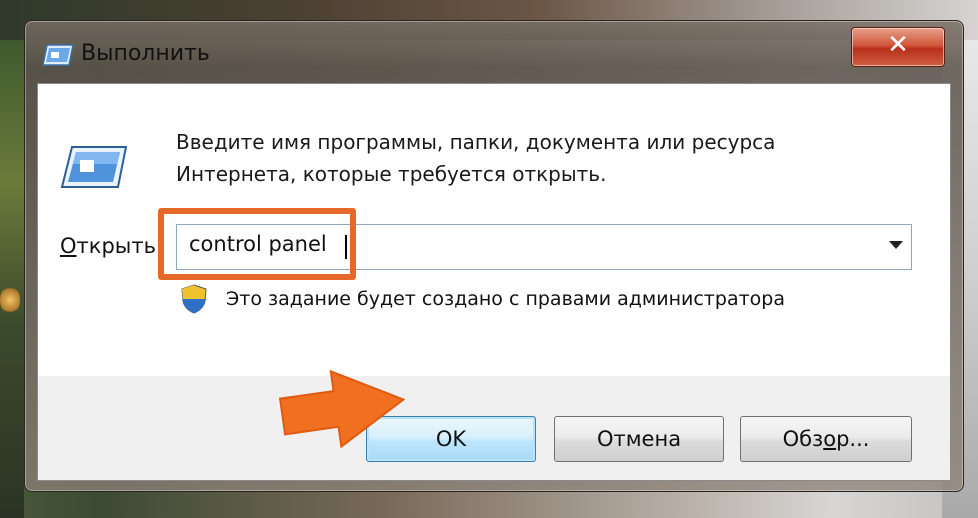  Describe the element at coordinates (639, 439) in the screenshot. I see `cancel-button: Отмена` at that location.